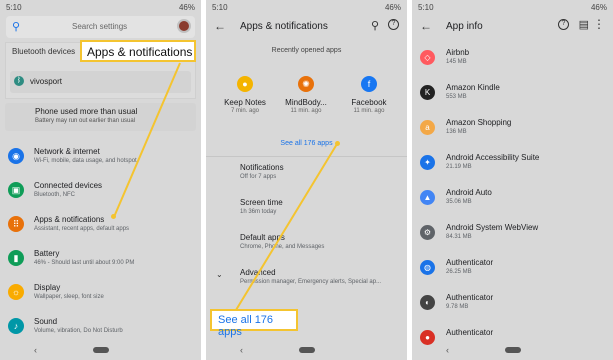 The height and width of the screenshot is (360, 613). What do you see at coordinates (369, 102) in the screenshot?
I see `recent-app-name: Facebook` at bounding box center [369, 102].